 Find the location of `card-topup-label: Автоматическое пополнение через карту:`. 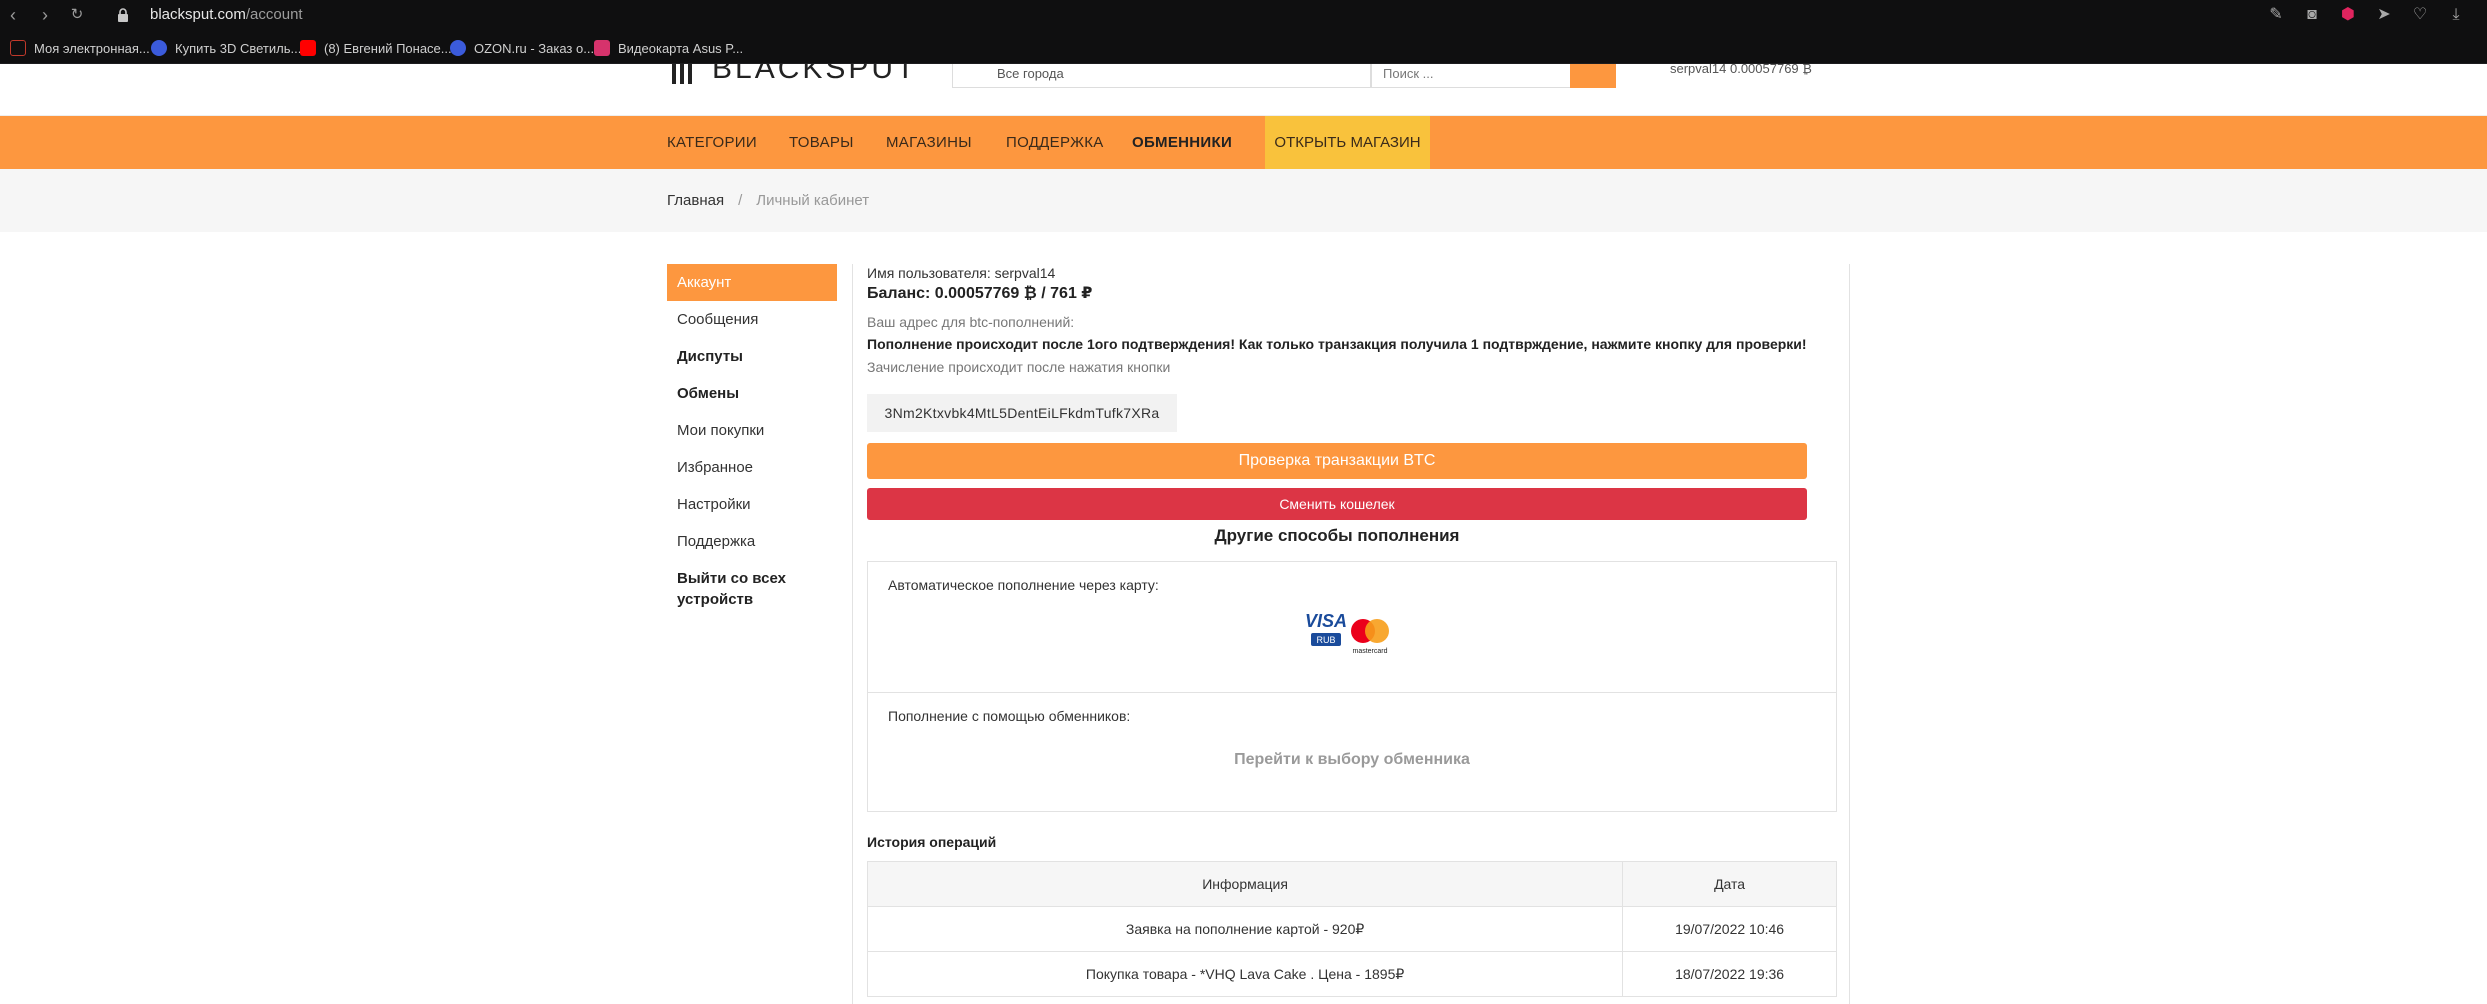

card-topup-label: Автоматическое пополнение через карту: is located at coordinates (1023, 585).